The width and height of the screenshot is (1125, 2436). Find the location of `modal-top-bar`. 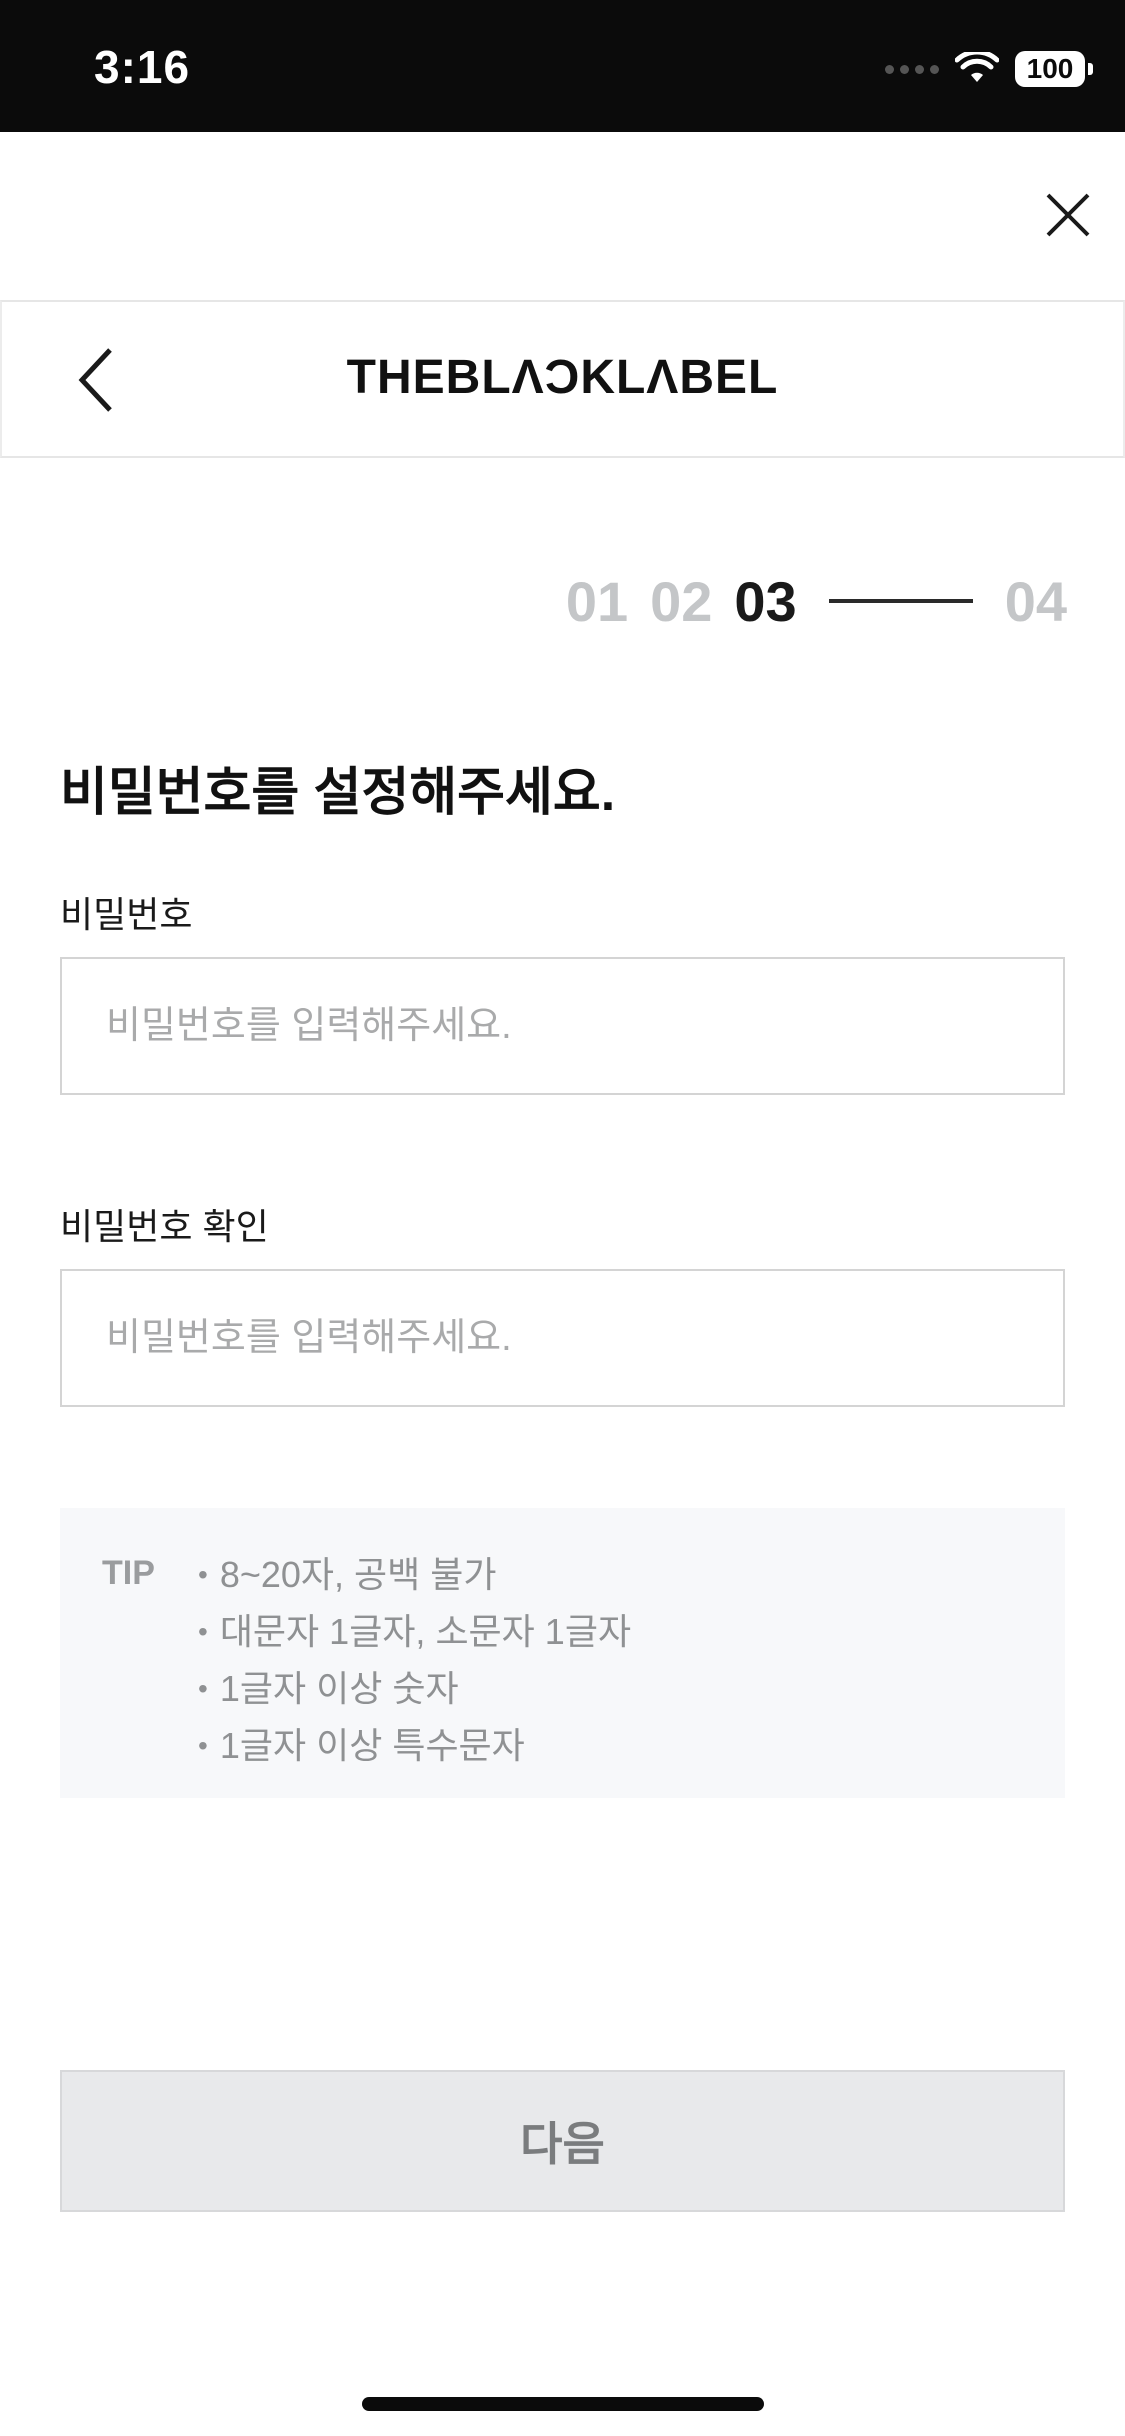

modal-top-bar is located at coordinates (562, 216).